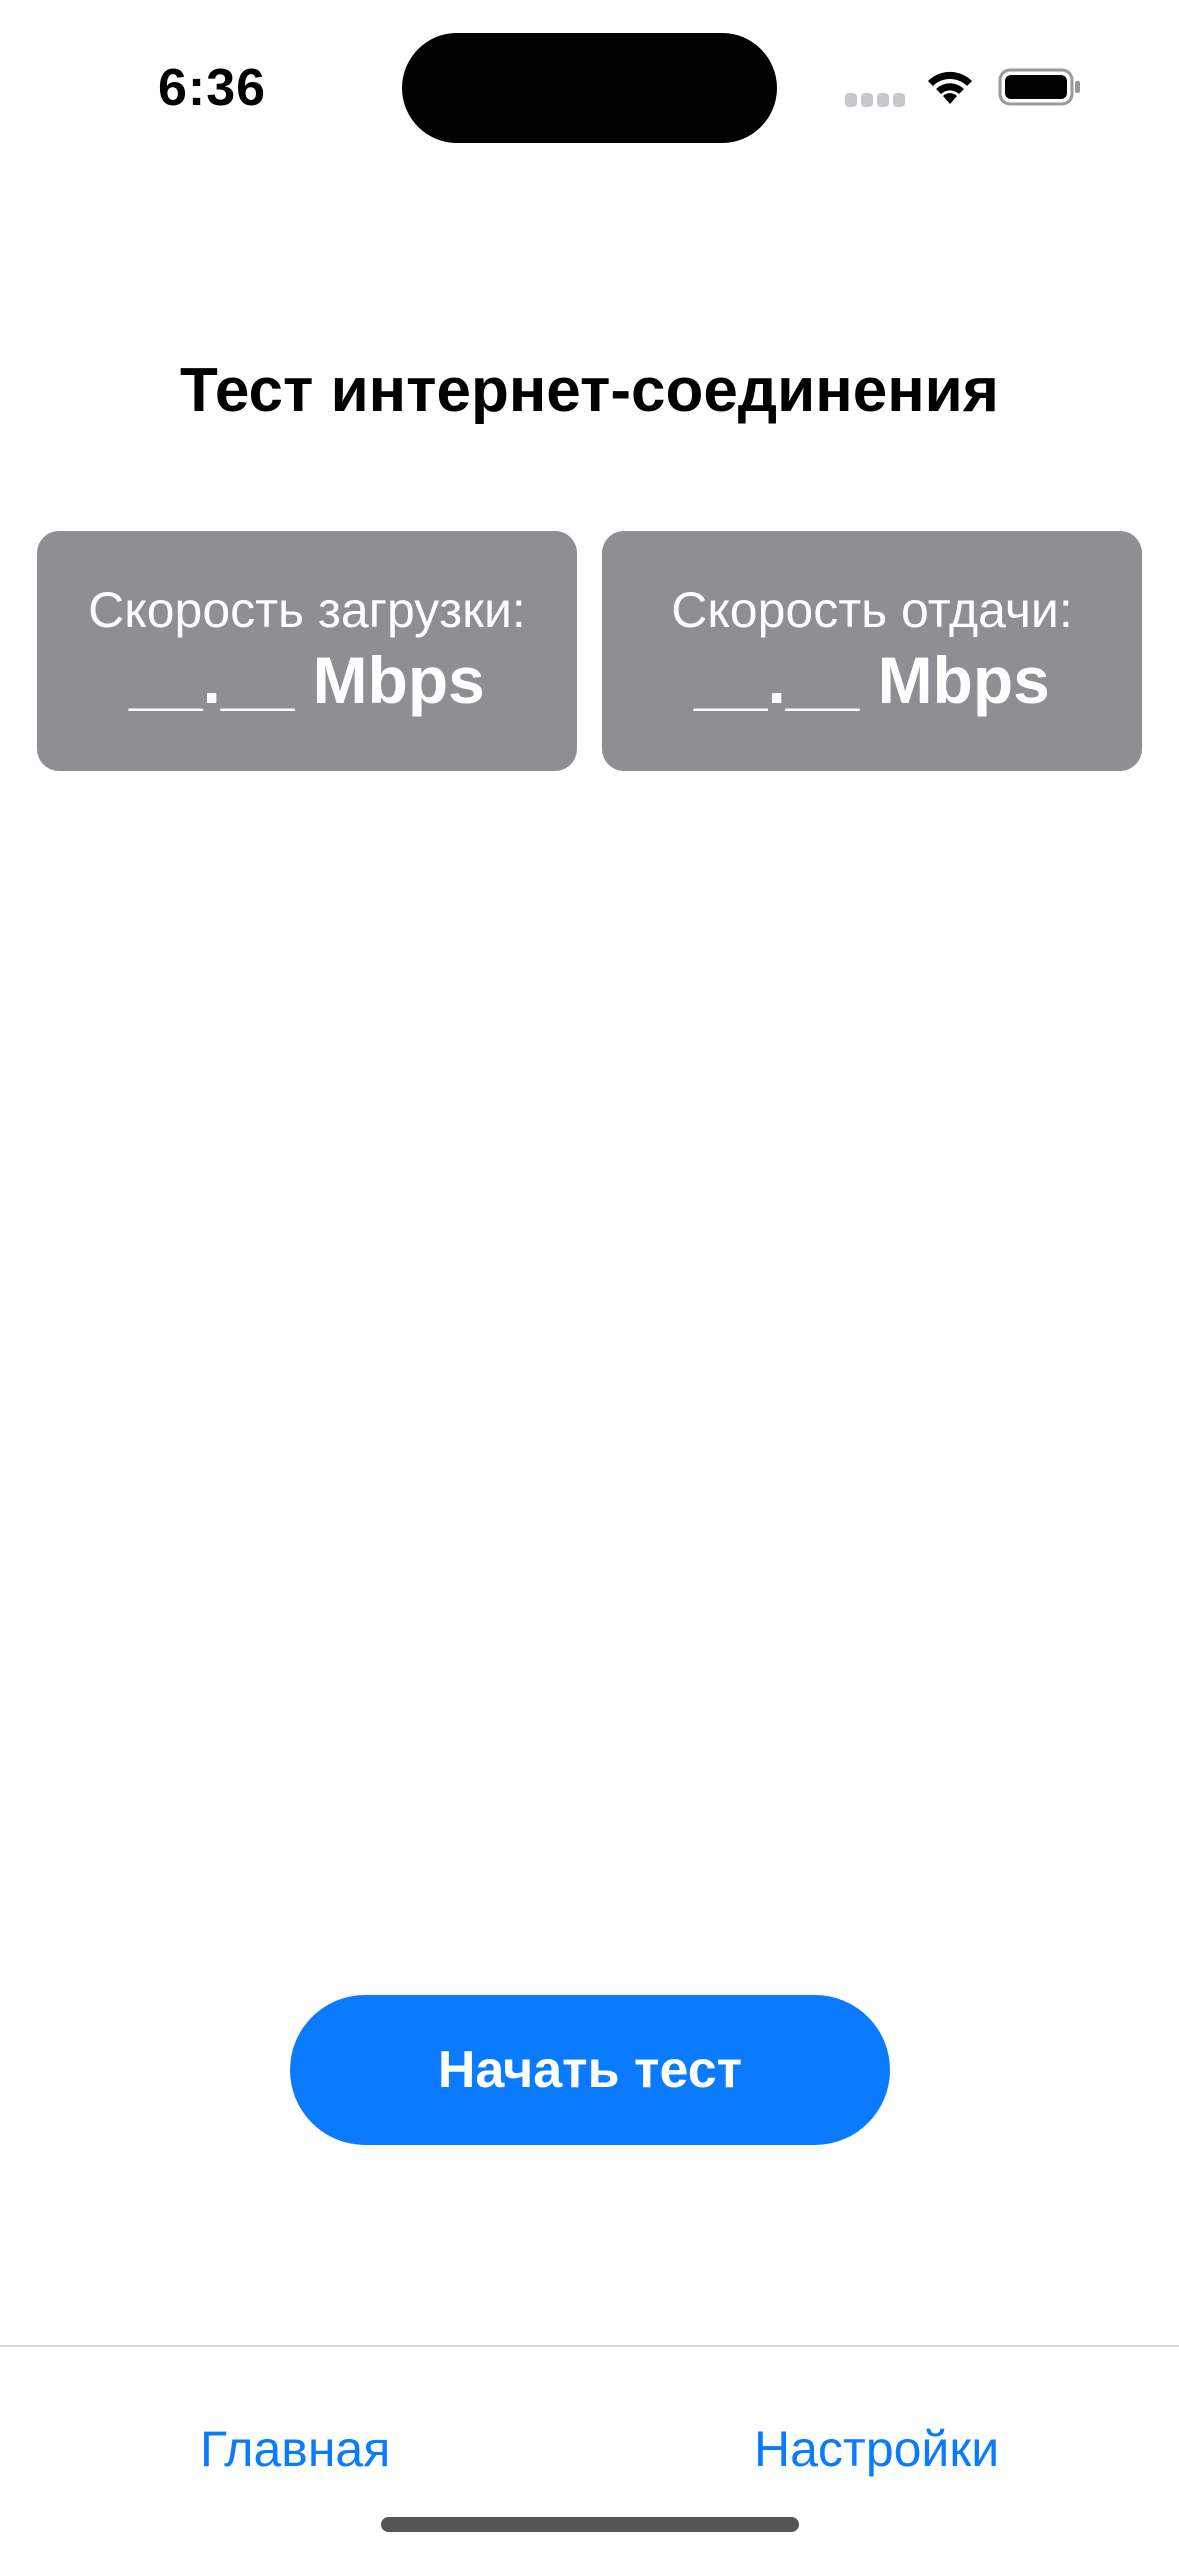 The height and width of the screenshot is (2556, 1179). I want to click on download-speed-value: __.__ Mbps, so click(307, 680).